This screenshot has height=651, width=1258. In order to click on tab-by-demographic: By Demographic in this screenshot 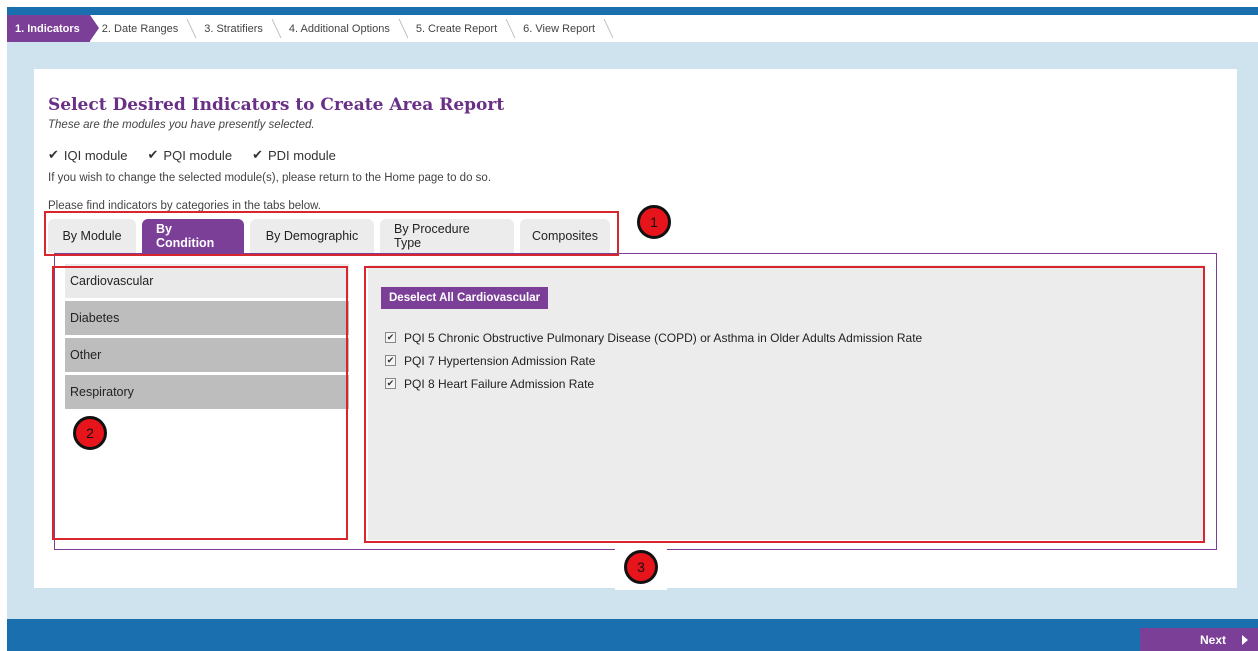, I will do `click(312, 236)`.